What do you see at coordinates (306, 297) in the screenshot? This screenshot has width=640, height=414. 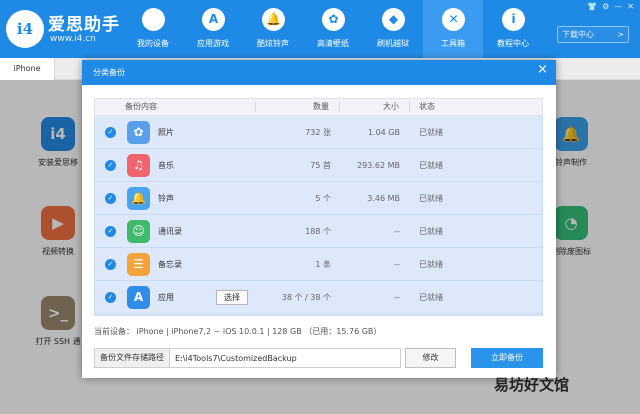 I see `row-count: 38 个 / 38 个` at bounding box center [306, 297].